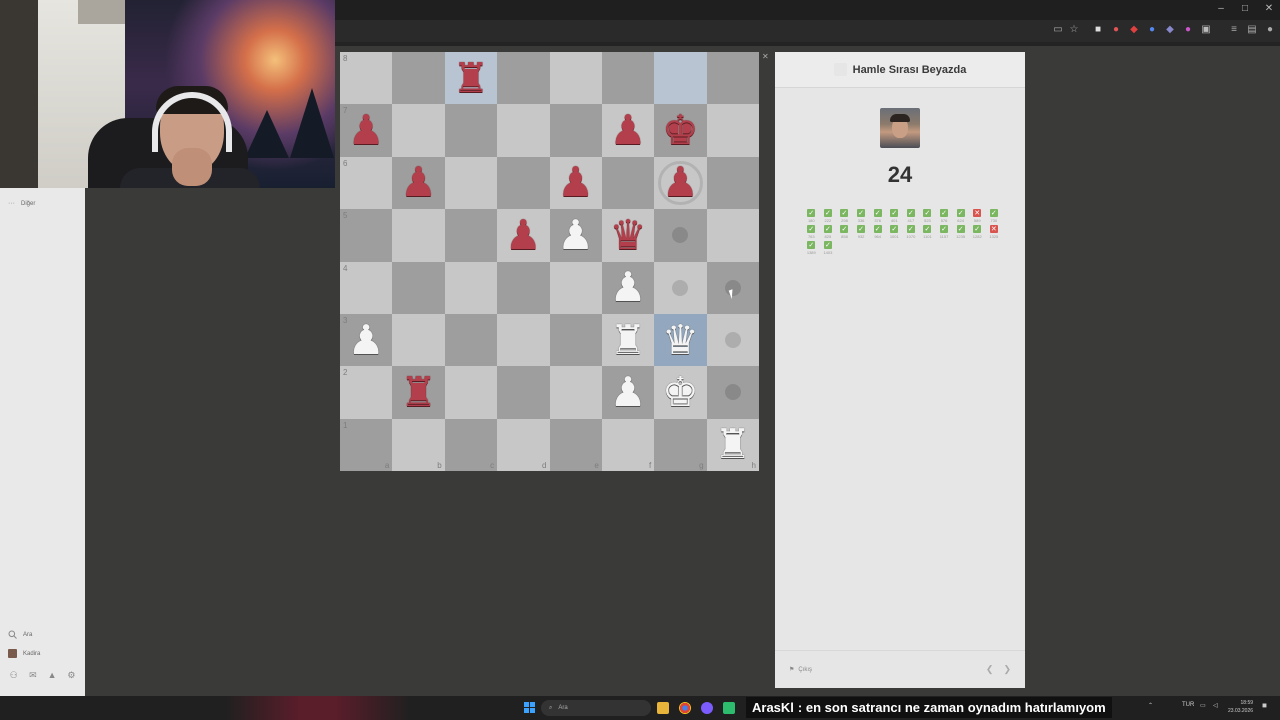 This screenshot has height=720, width=1280. What do you see at coordinates (628, 78) in the screenshot?
I see `square-f8` at bounding box center [628, 78].